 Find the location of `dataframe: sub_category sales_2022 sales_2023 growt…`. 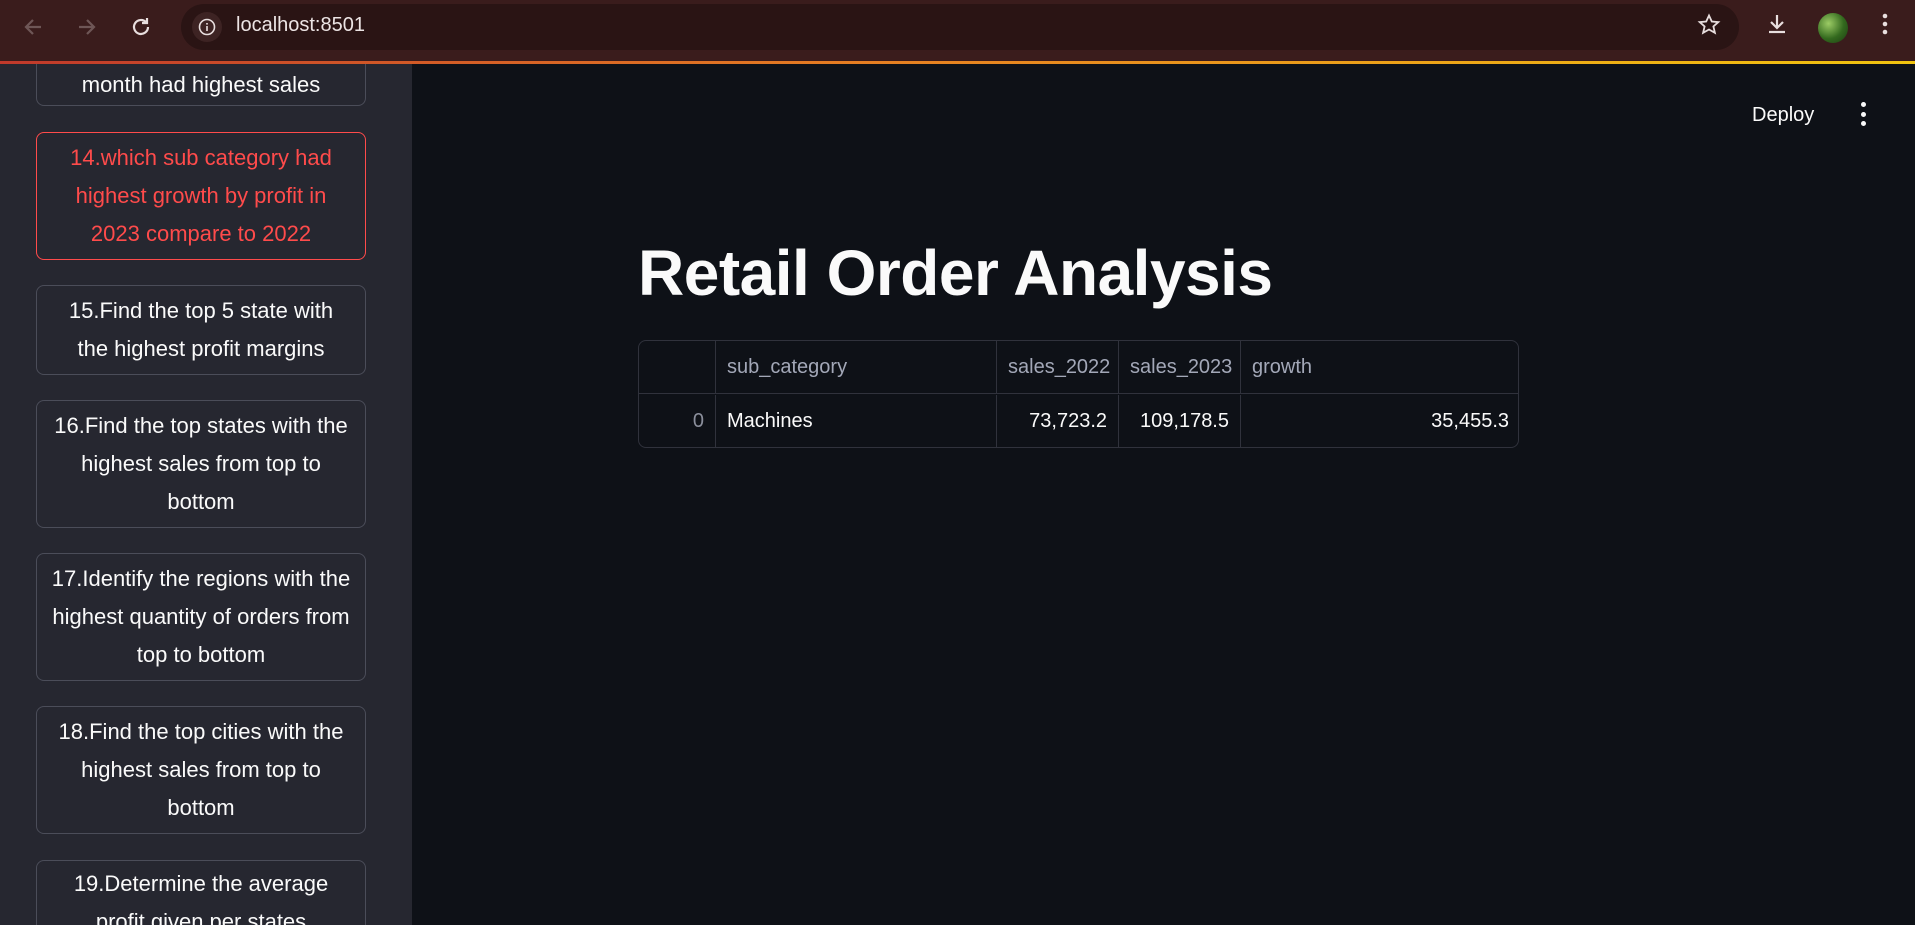

dataframe: sub_category sales_2022 sales_2023 growt… is located at coordinates (1078, 394).